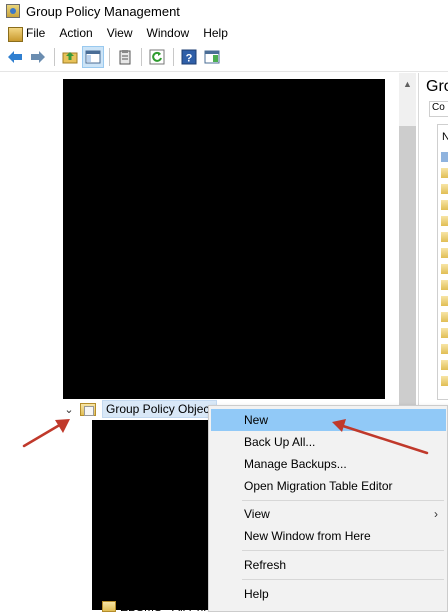 This screenshot has width=448, height=612. I want to click on gpo-icon, so click(109, 606).